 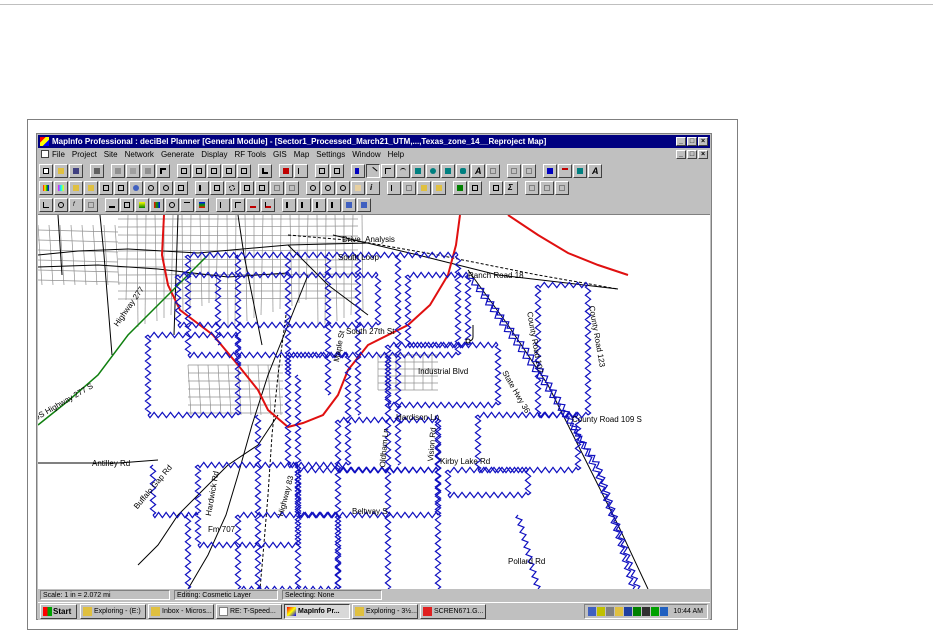 I want to click on volume-icon, so click(x=601, y=611).